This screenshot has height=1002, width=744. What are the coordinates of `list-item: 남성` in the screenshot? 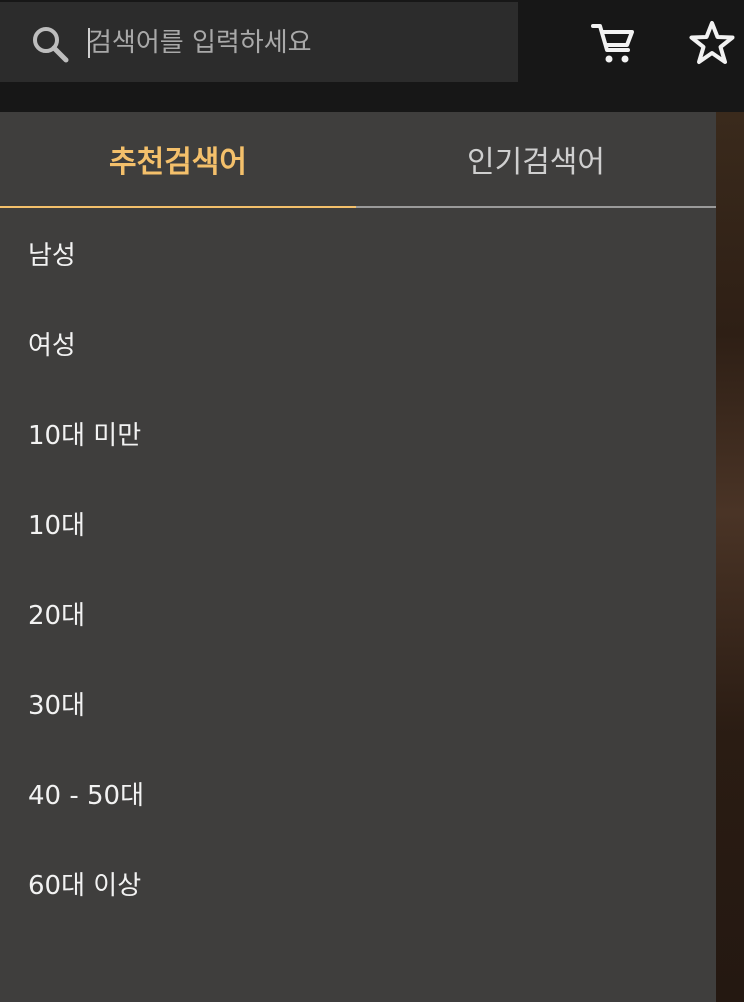 It's located at (358, 253).